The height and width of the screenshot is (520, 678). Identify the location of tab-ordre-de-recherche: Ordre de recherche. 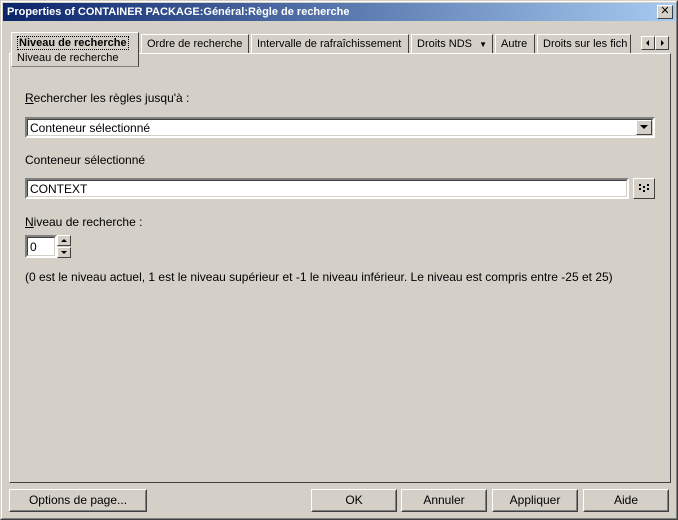
(195, 44).